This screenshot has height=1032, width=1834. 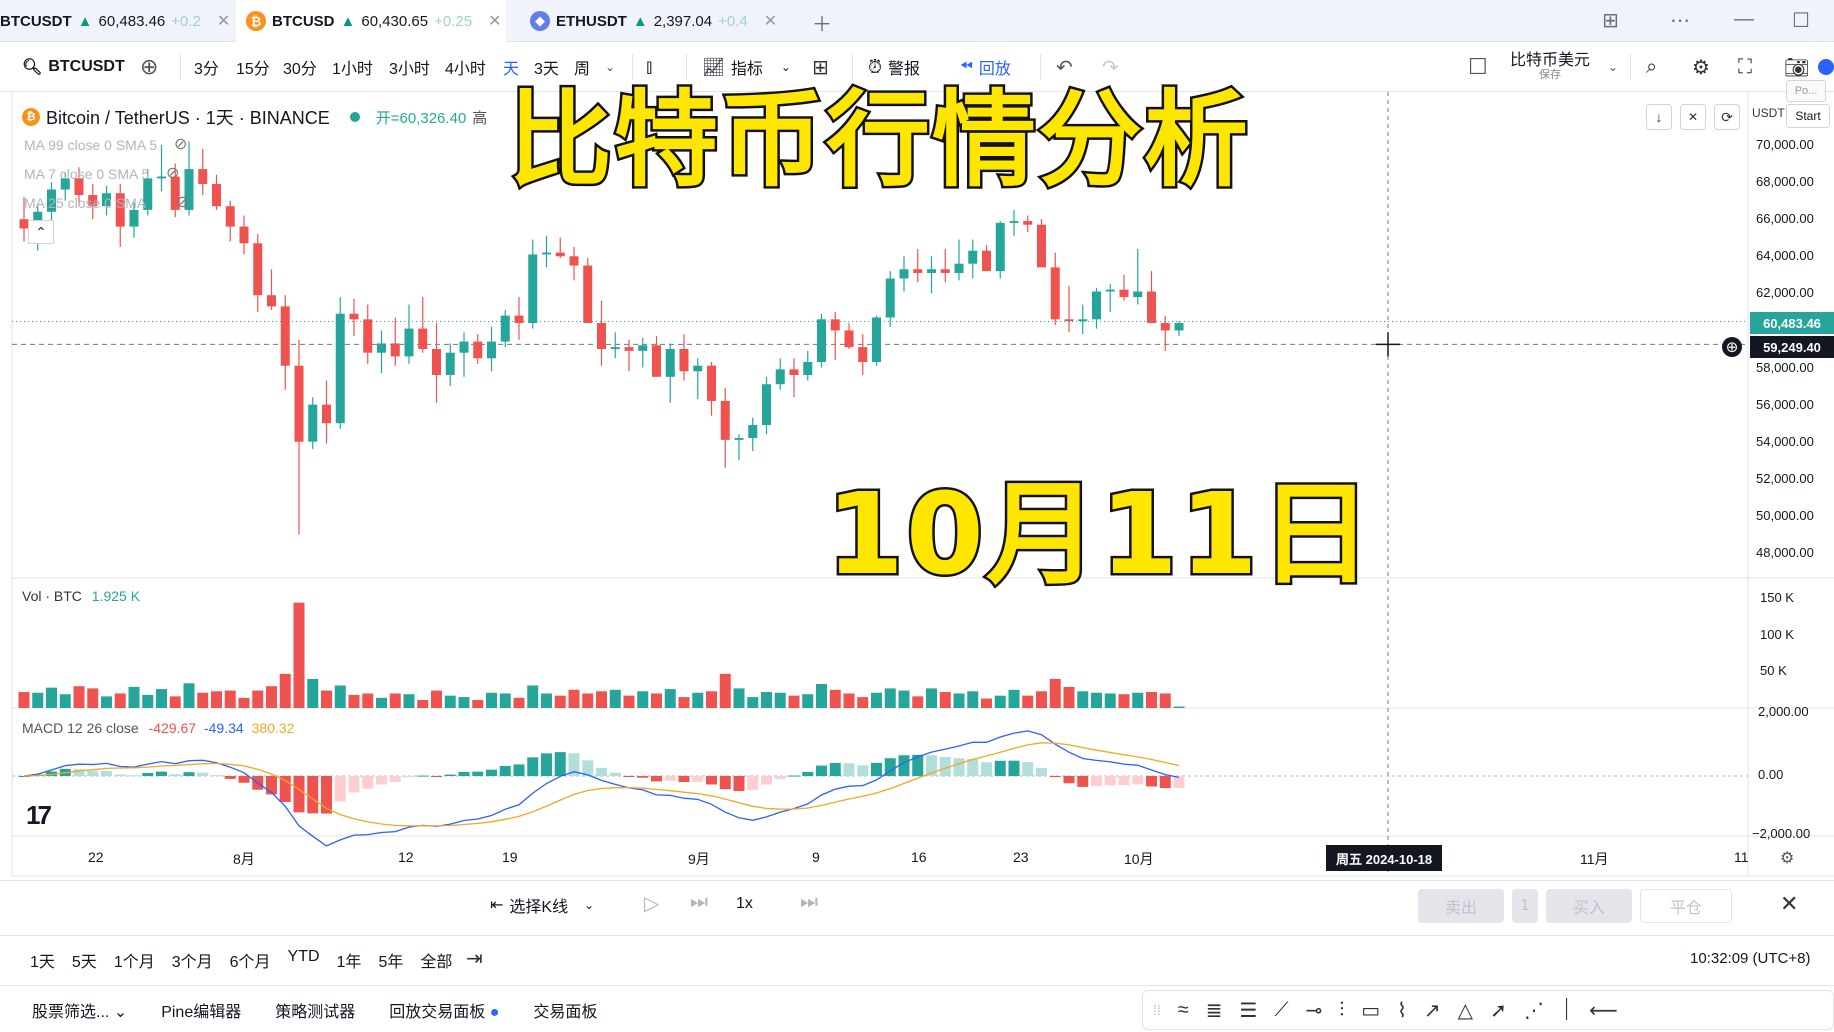 What do you see at coordinates (1659, 117) in the screenshot?
I see `arrow-down-icon: ↓` at bounding box center [1659, 117].